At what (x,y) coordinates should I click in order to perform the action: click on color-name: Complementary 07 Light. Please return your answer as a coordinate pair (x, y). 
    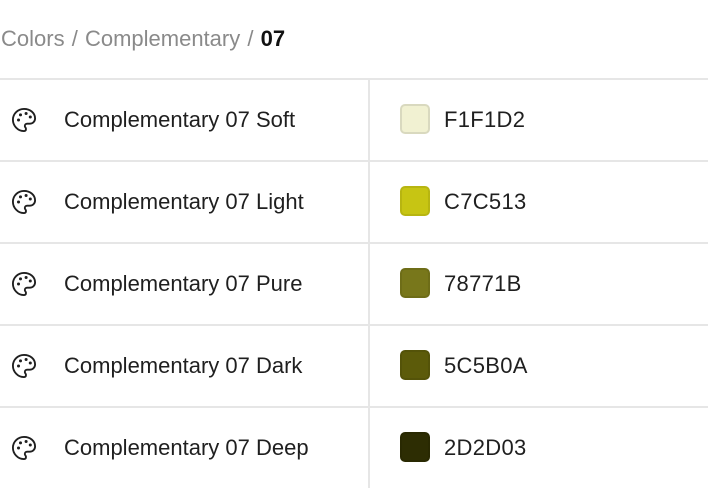
    Looking at the image, I should click on (184, 201).